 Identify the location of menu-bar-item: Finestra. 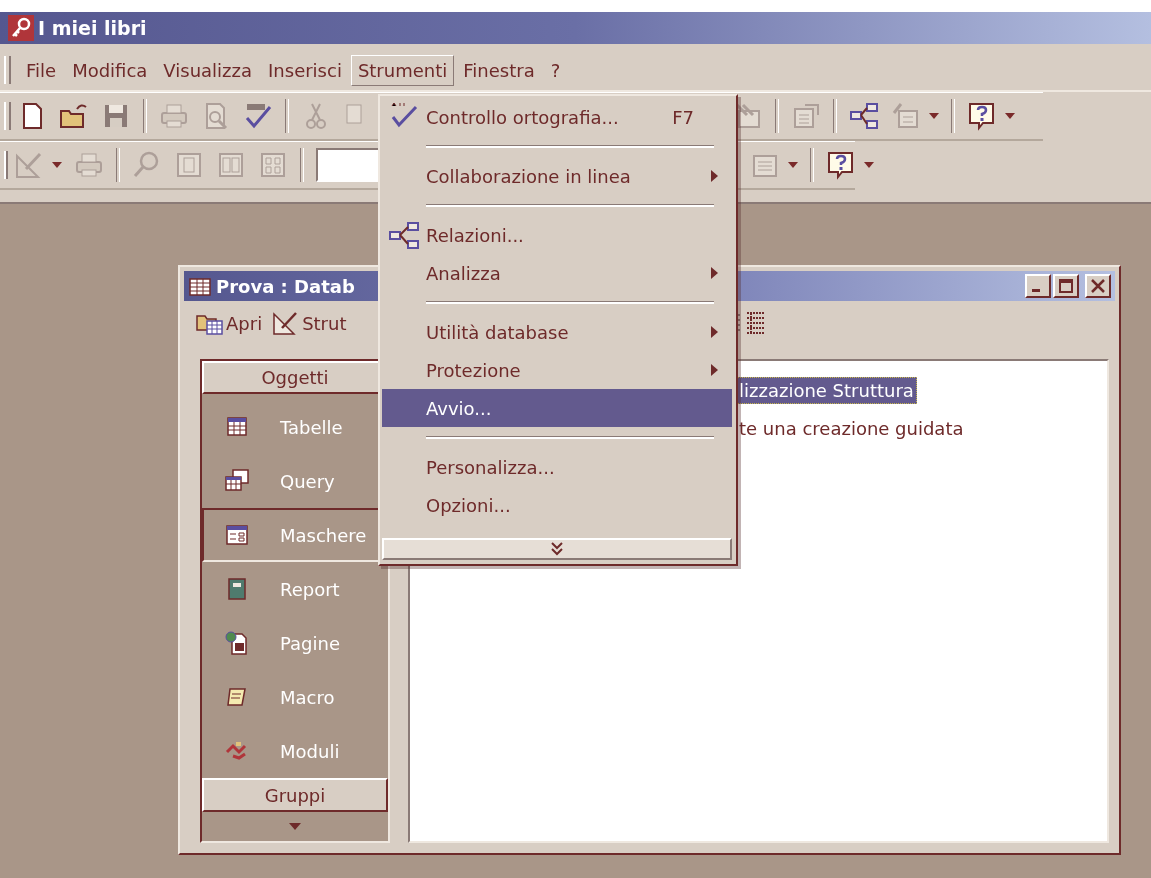
(499, 70).